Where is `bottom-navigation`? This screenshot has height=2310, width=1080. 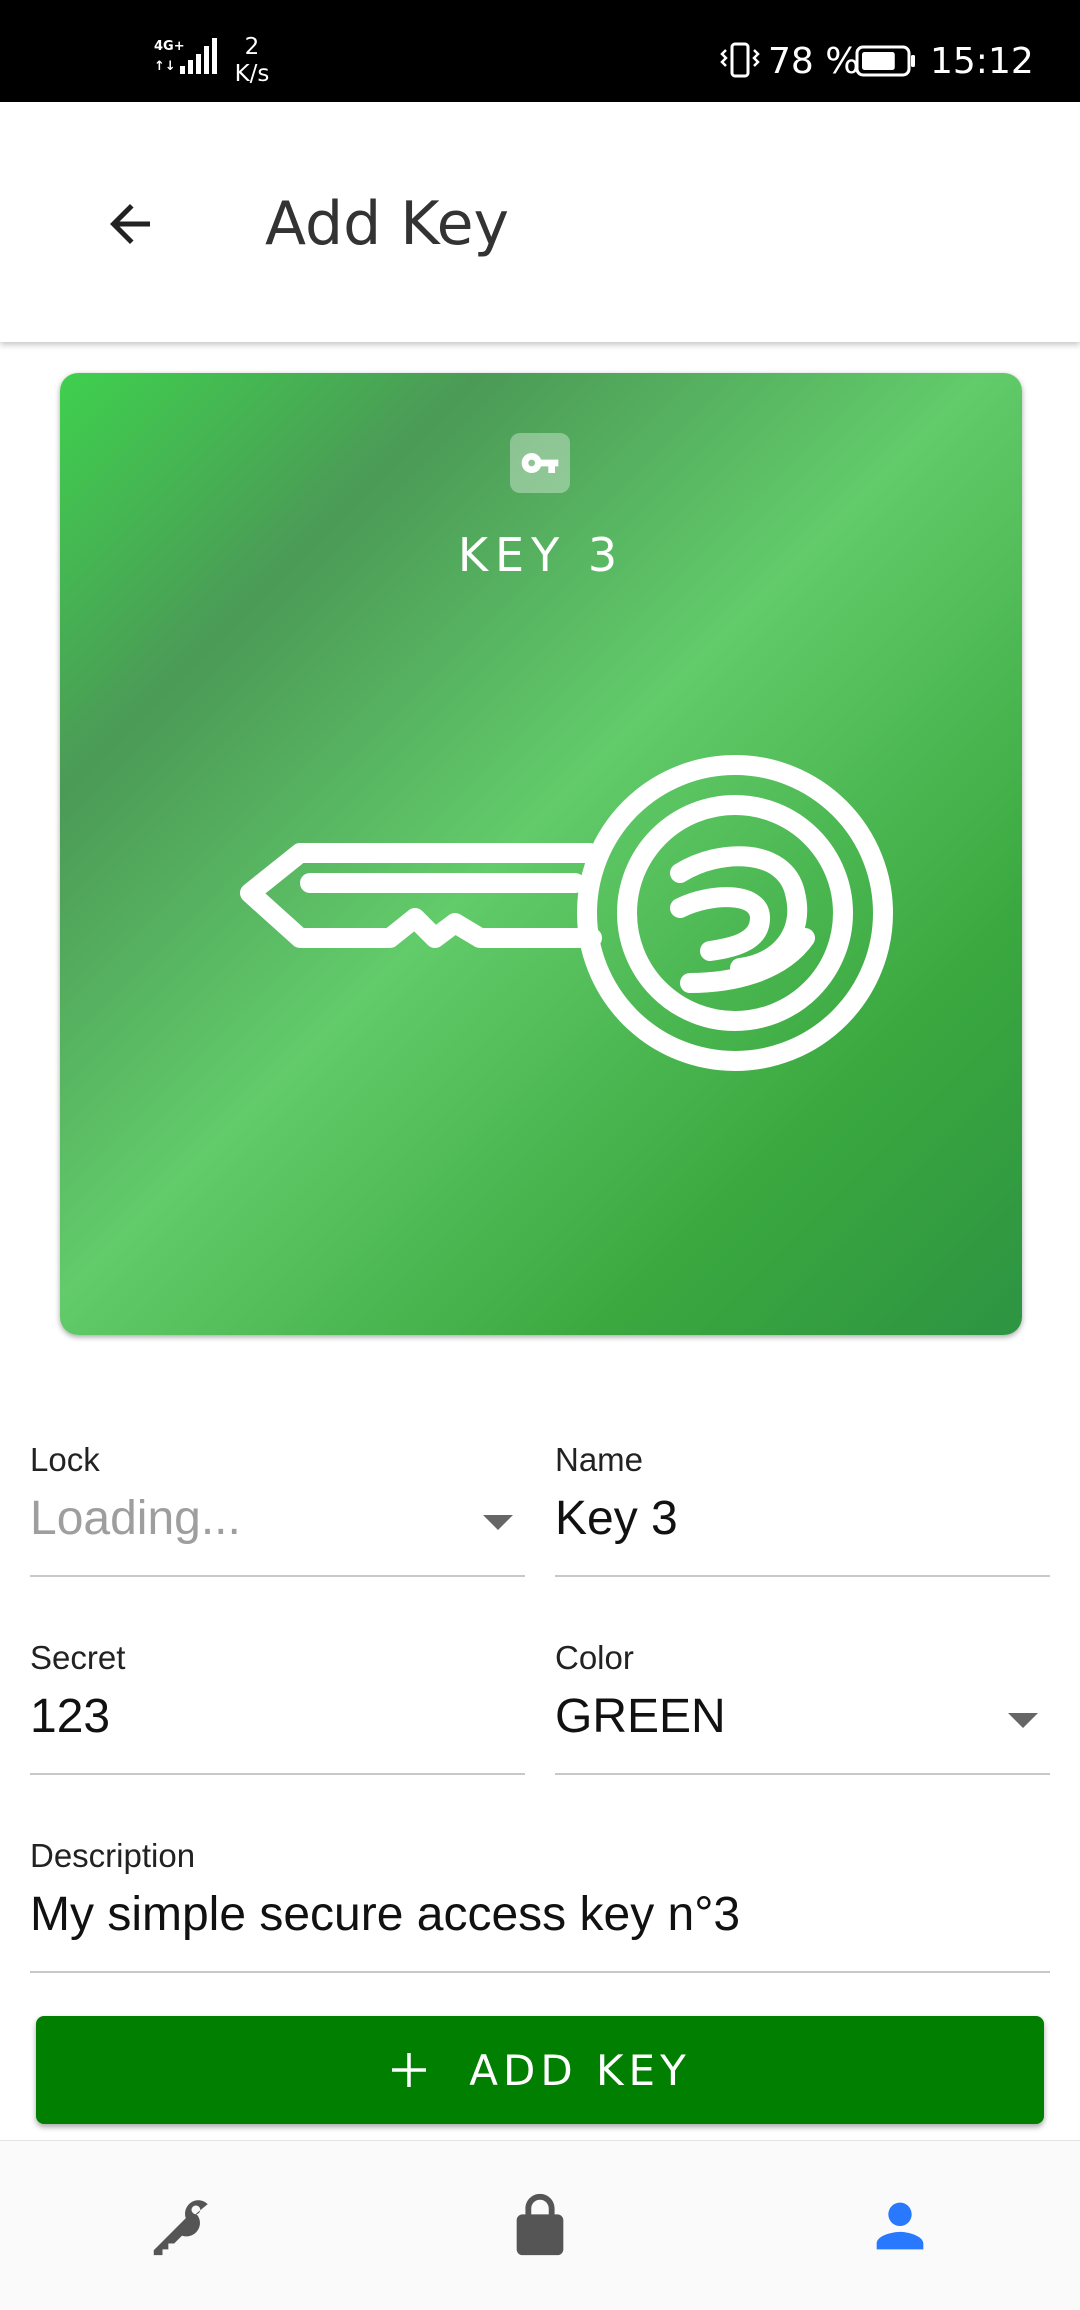
bottom-navigation is located at coordinates (540, 2225).